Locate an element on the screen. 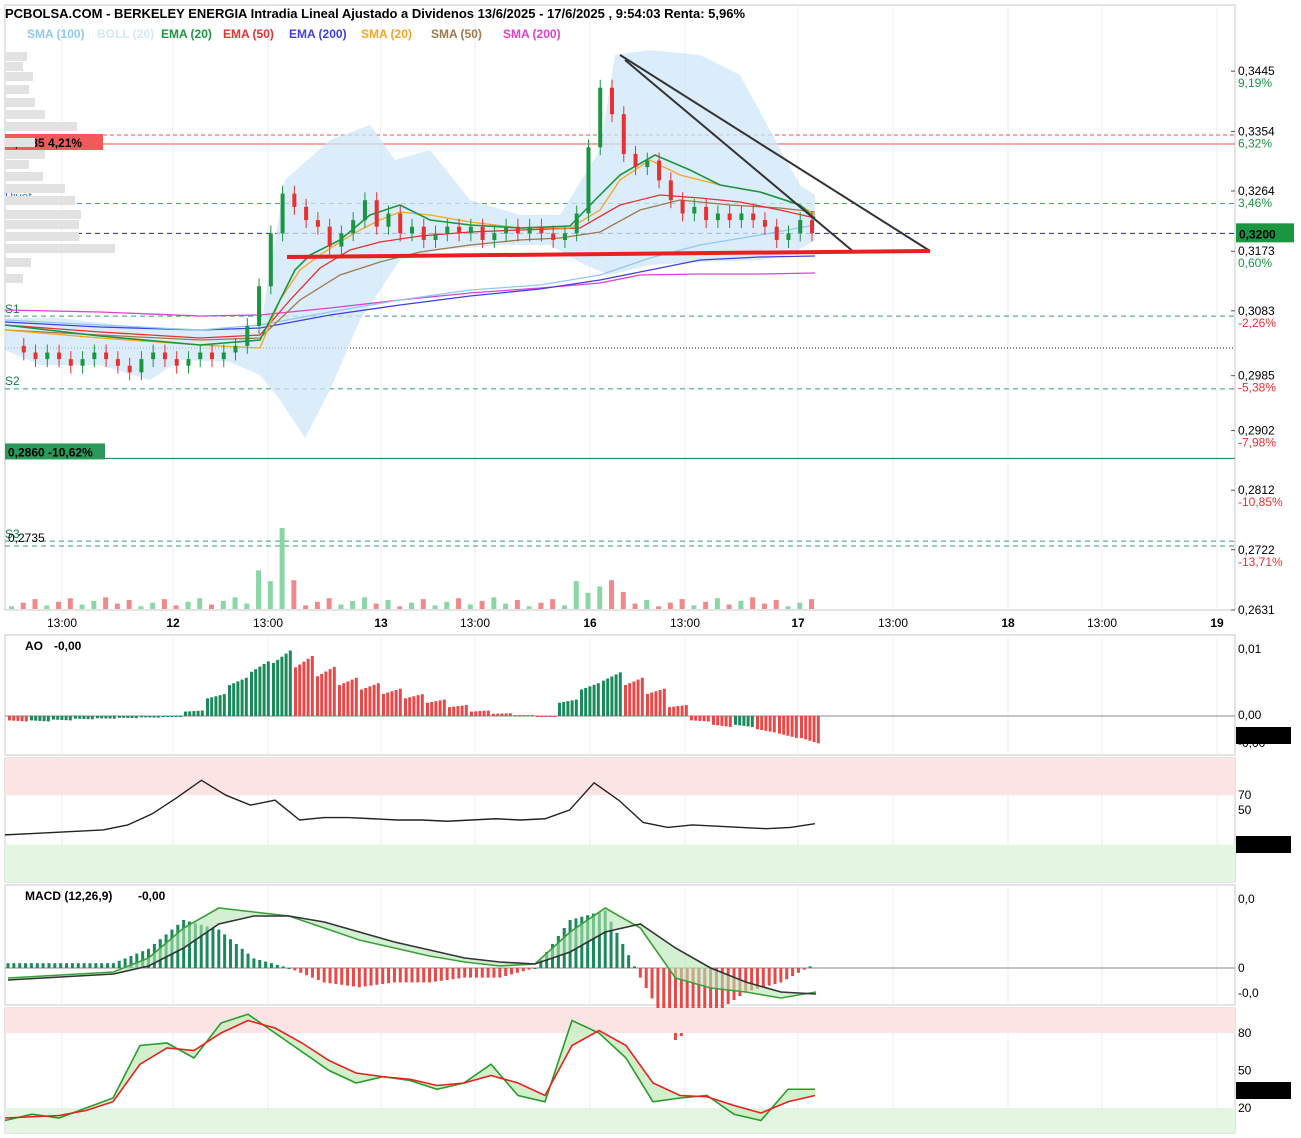 This screenshot has width=1301, height=1138. rsi-current-text: 47,045 is located at coordinates (1257, 845).